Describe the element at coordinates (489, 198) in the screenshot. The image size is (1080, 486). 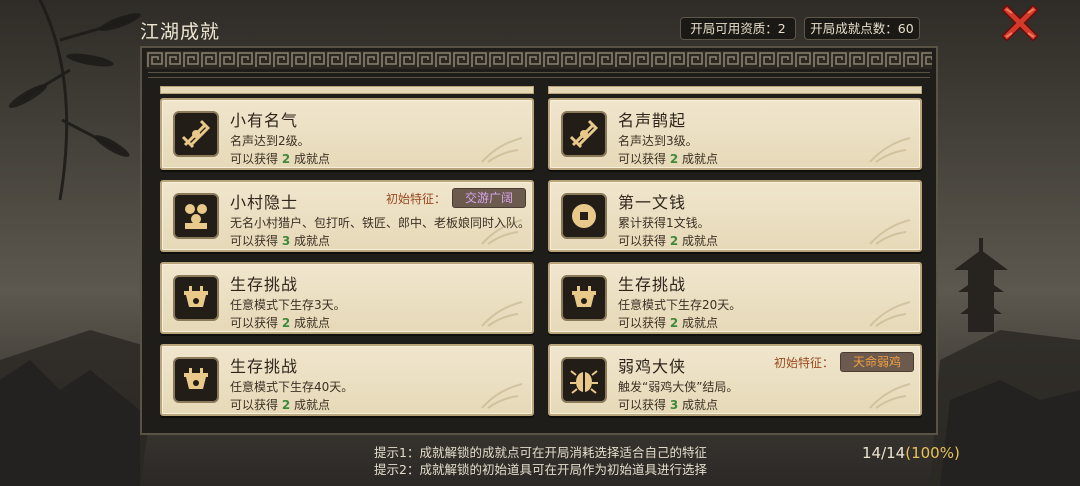
I see `initial-trait-badge: 交游广阔` at that location.